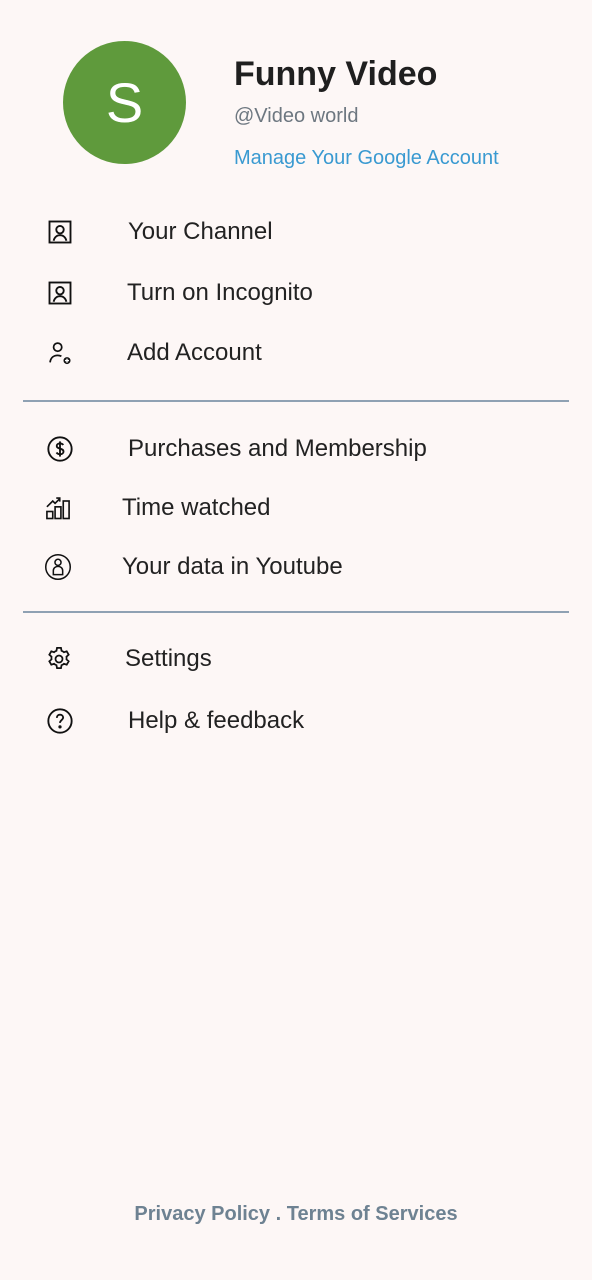 Image resolution: width=592 pixels, height=1280 pixels. I want to click on avatar-letter: S, so click(124, 102).